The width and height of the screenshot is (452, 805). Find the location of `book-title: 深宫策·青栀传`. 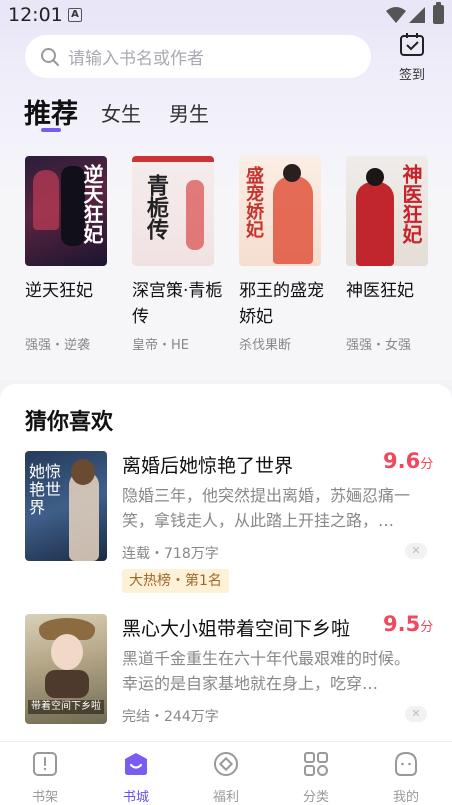

book-title: 深宫策·青栀传 is located at coordinates (177, 304).